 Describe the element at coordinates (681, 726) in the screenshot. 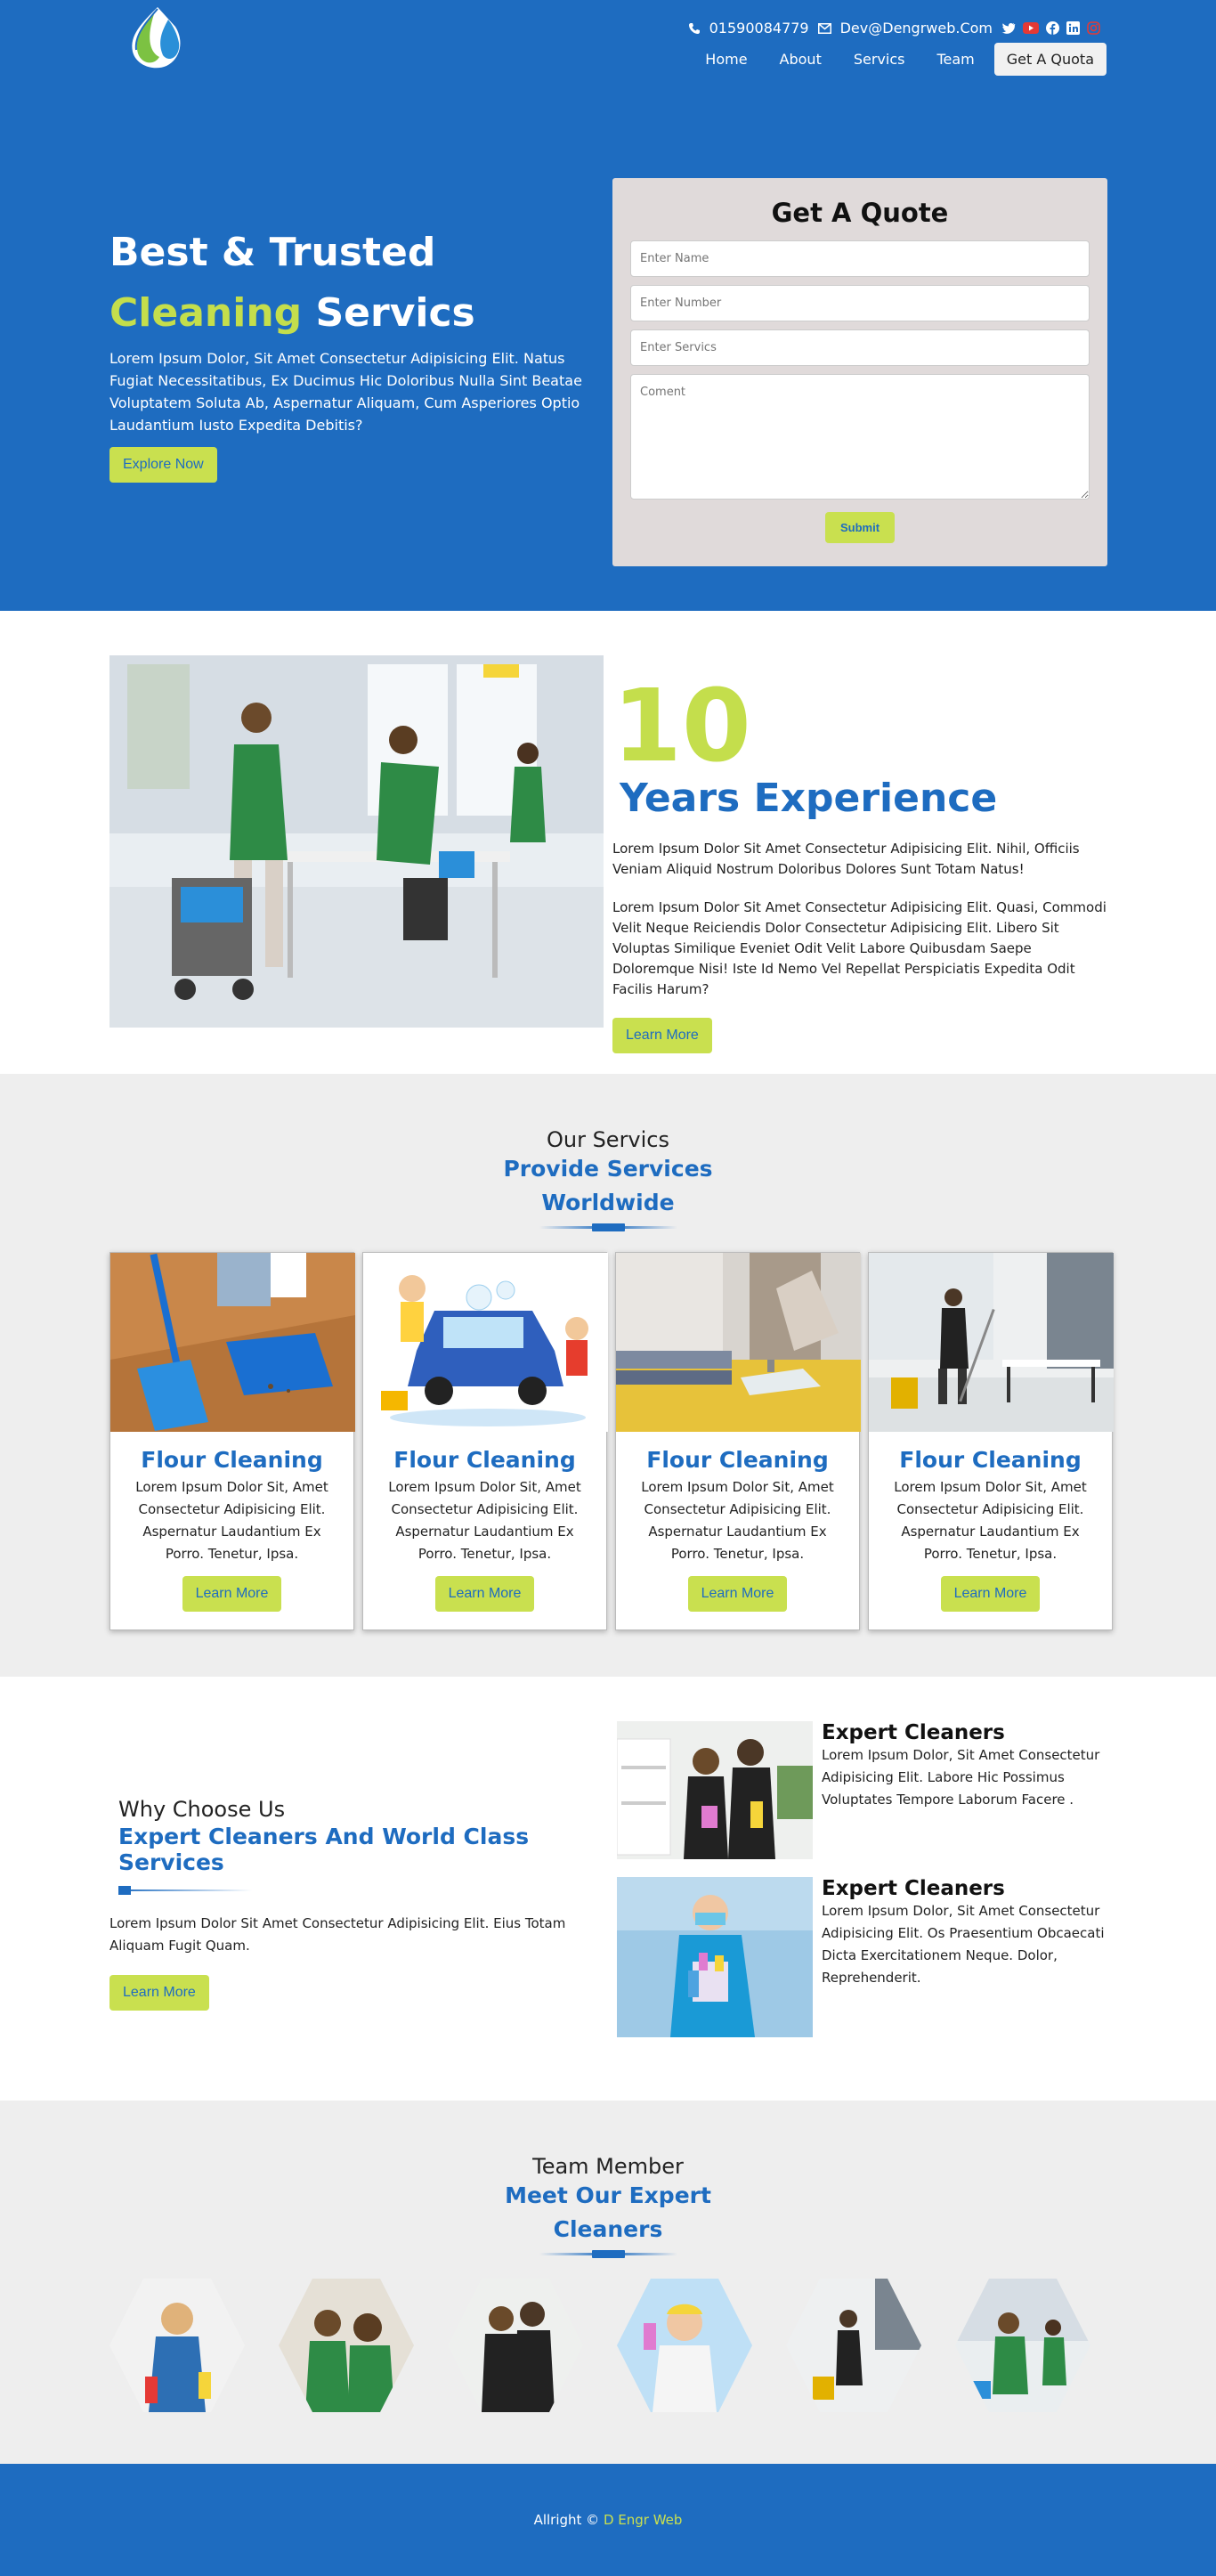

I see `experience-number: 10` at that location.